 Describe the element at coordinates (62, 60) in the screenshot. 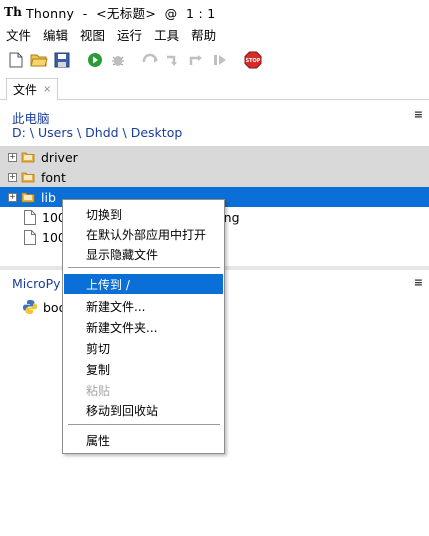

I see `save-icon` at that location.